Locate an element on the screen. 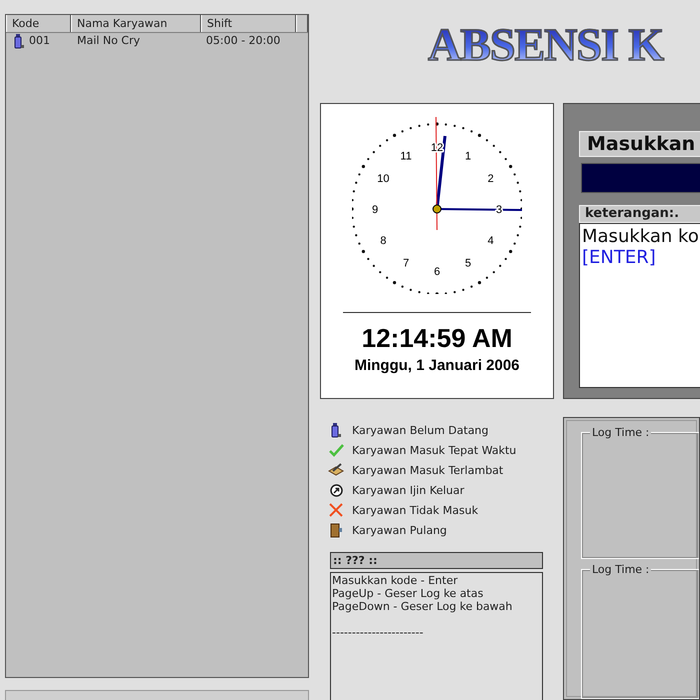 This screenshot has width=700, height=700. table-cell: 001 is located at coordinates (39, 41).